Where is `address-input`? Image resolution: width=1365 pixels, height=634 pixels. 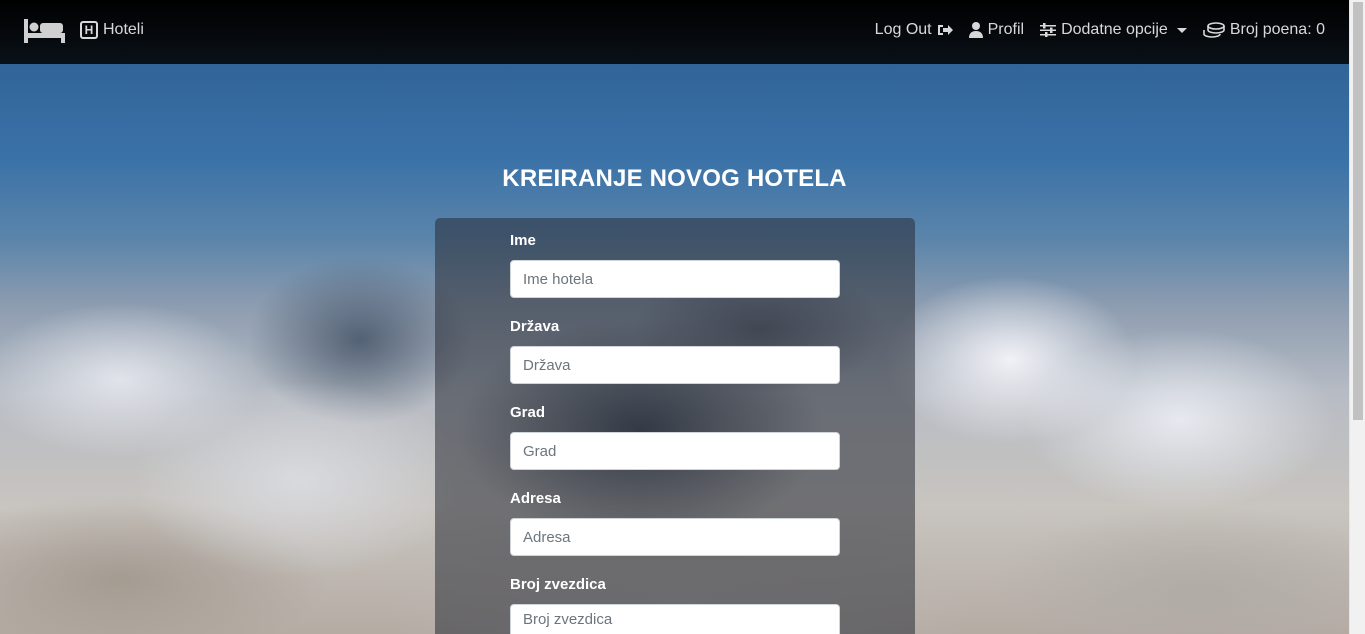 address-input is located at coordinates (675, 537).